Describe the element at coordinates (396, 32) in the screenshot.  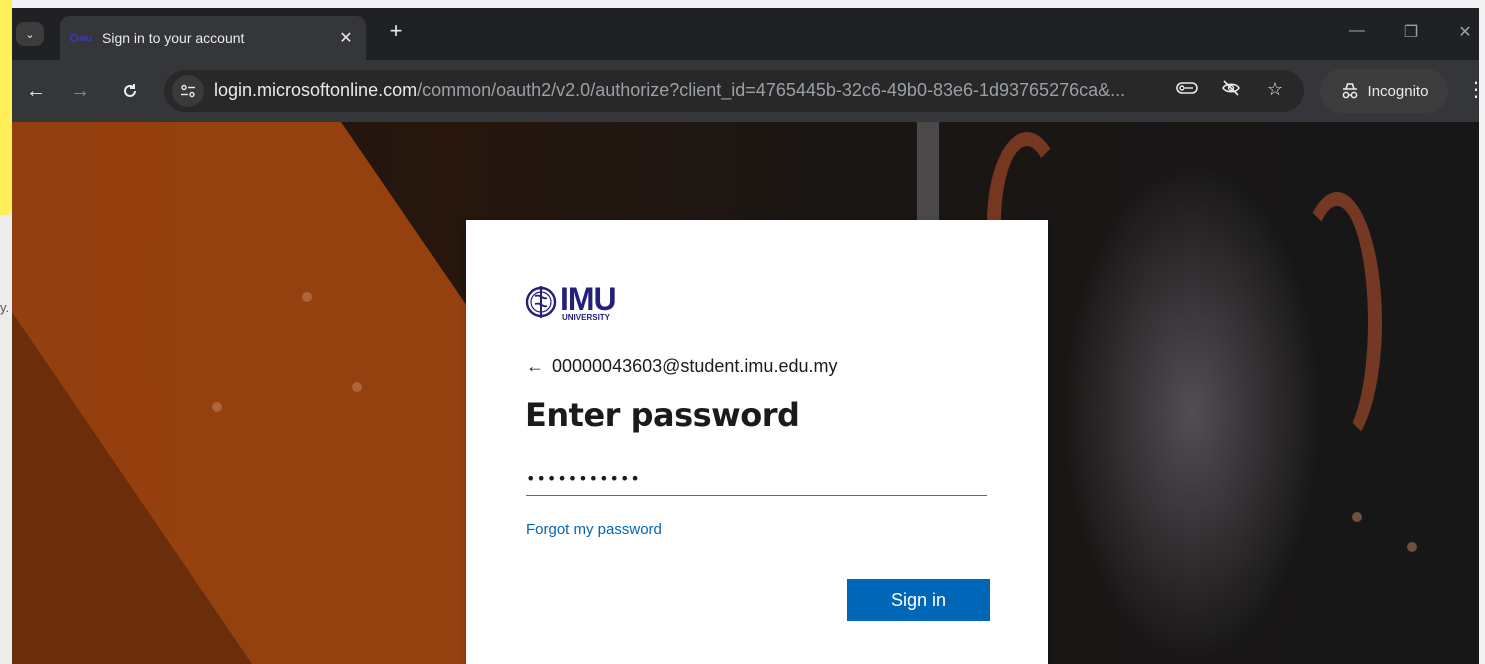
I see `new-tab-button: +` at that location.